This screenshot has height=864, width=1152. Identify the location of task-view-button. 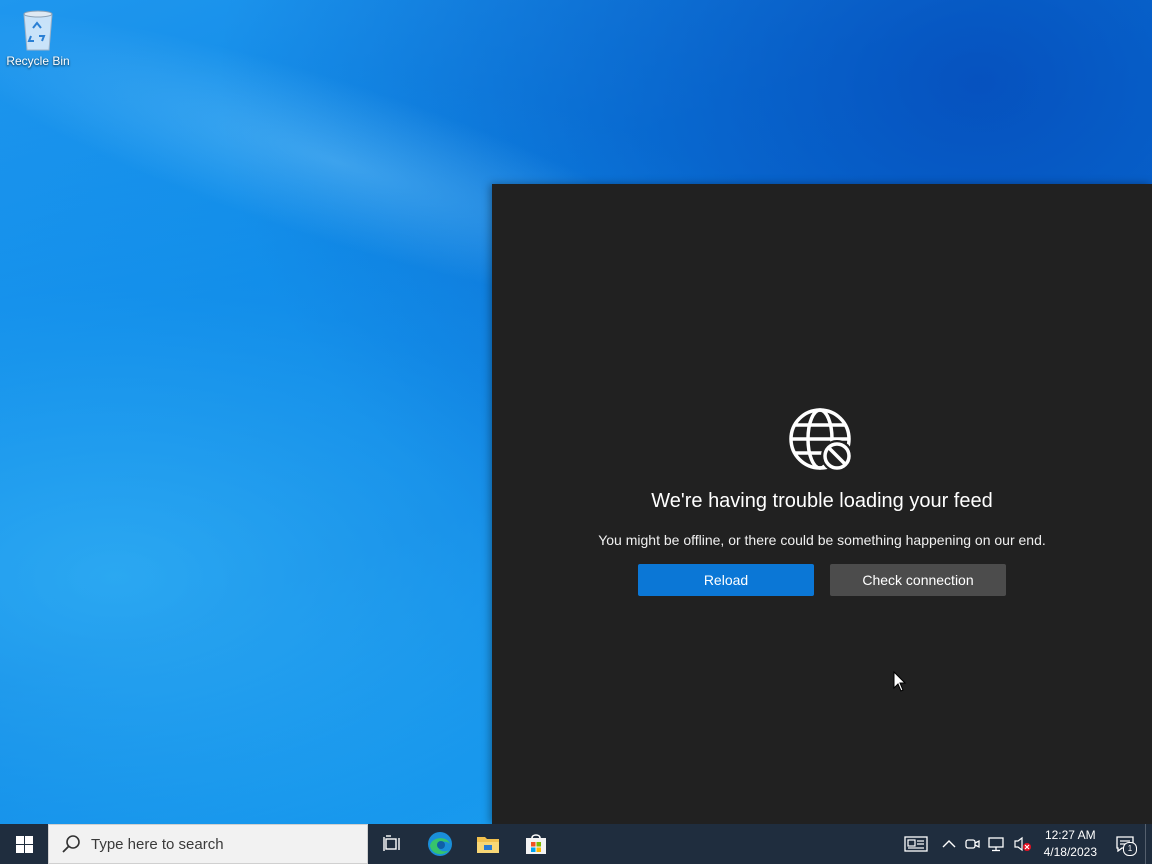
(392, 844).